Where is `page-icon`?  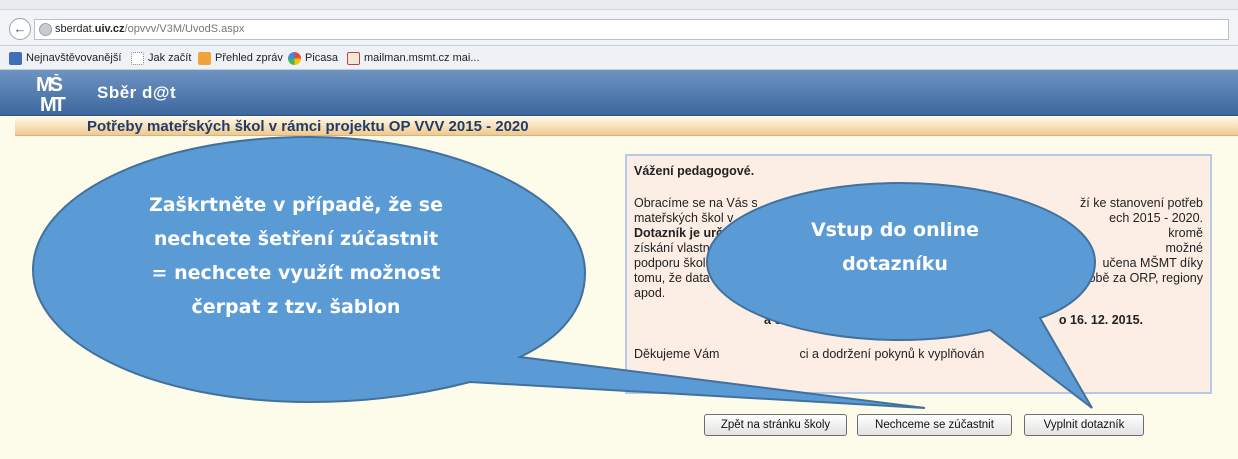
page-icon is located at coordinates (137, 58).